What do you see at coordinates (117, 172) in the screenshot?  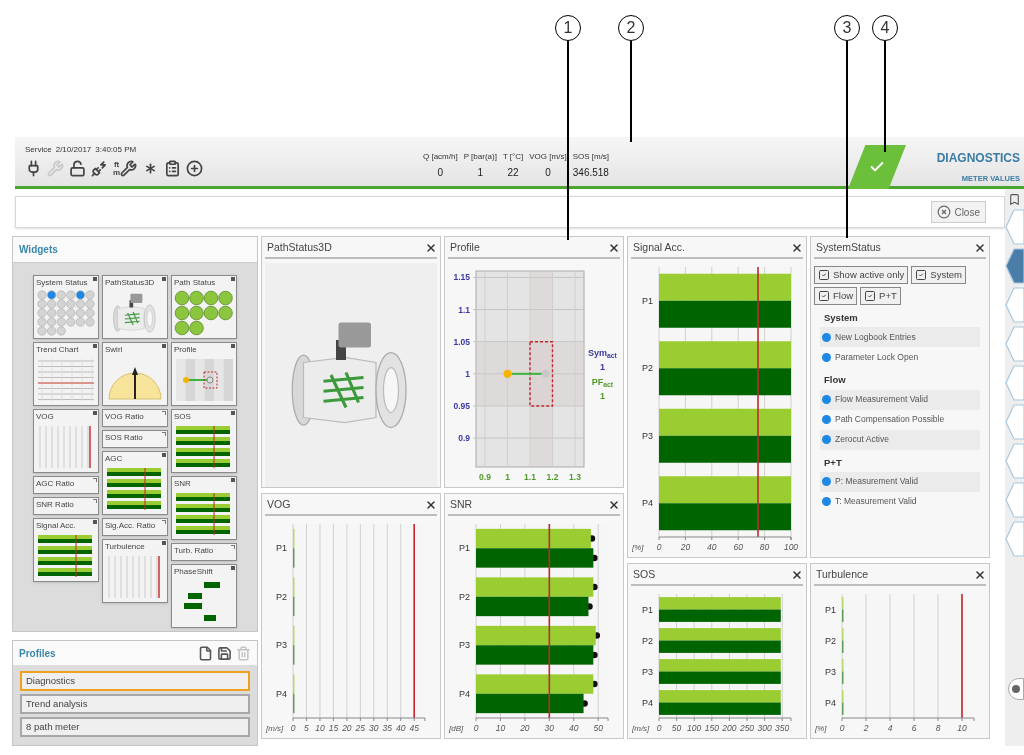 I see `unit-label: m` at bounding box center [117, 172].